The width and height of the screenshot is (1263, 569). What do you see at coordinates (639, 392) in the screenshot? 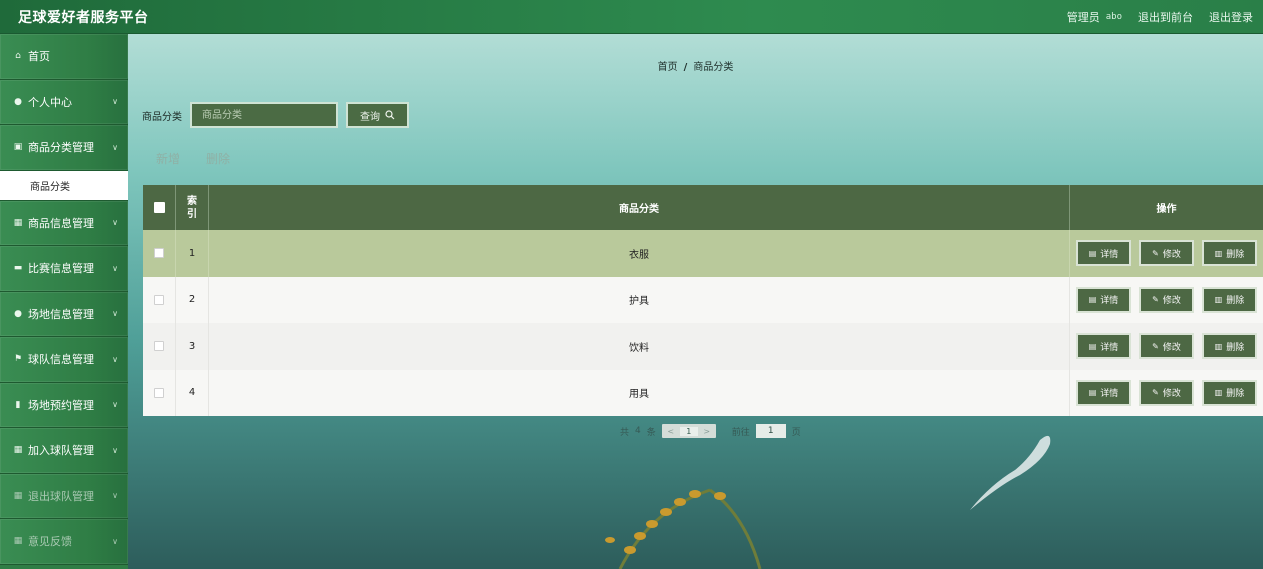
I see `row-category-name: 用具` at bounding box center [639, 392].